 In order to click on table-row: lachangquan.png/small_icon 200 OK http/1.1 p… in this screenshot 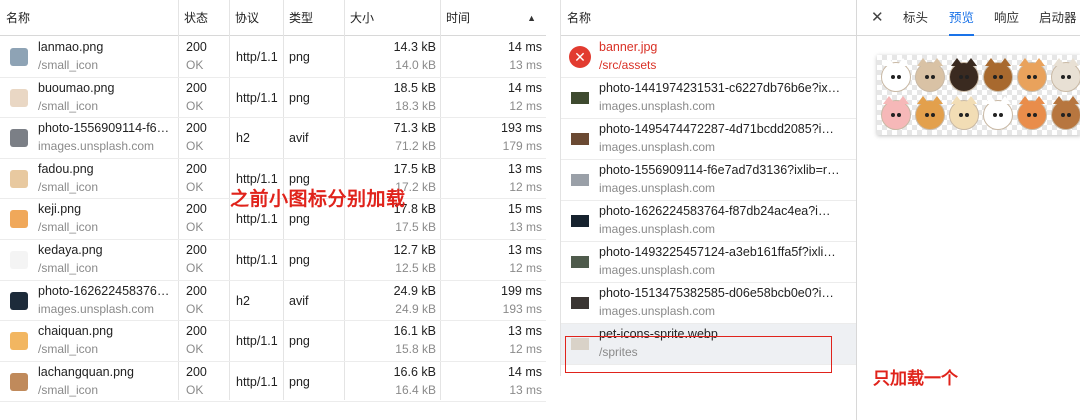, I will do `click(273, 382)`.